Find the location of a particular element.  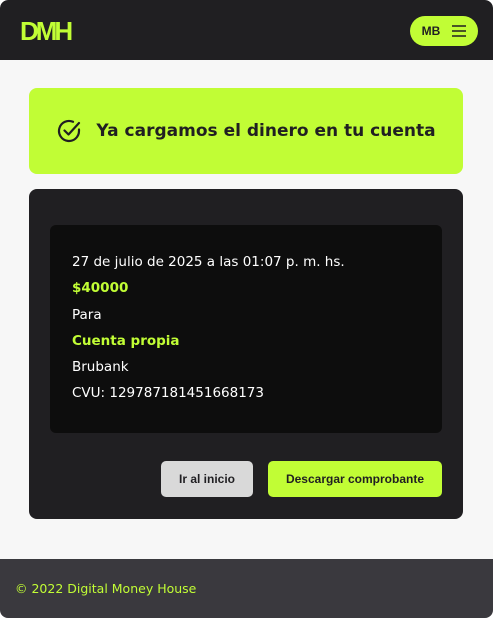

cvu: CVU: 129787181451668173 is located at coordinates (168, 393).